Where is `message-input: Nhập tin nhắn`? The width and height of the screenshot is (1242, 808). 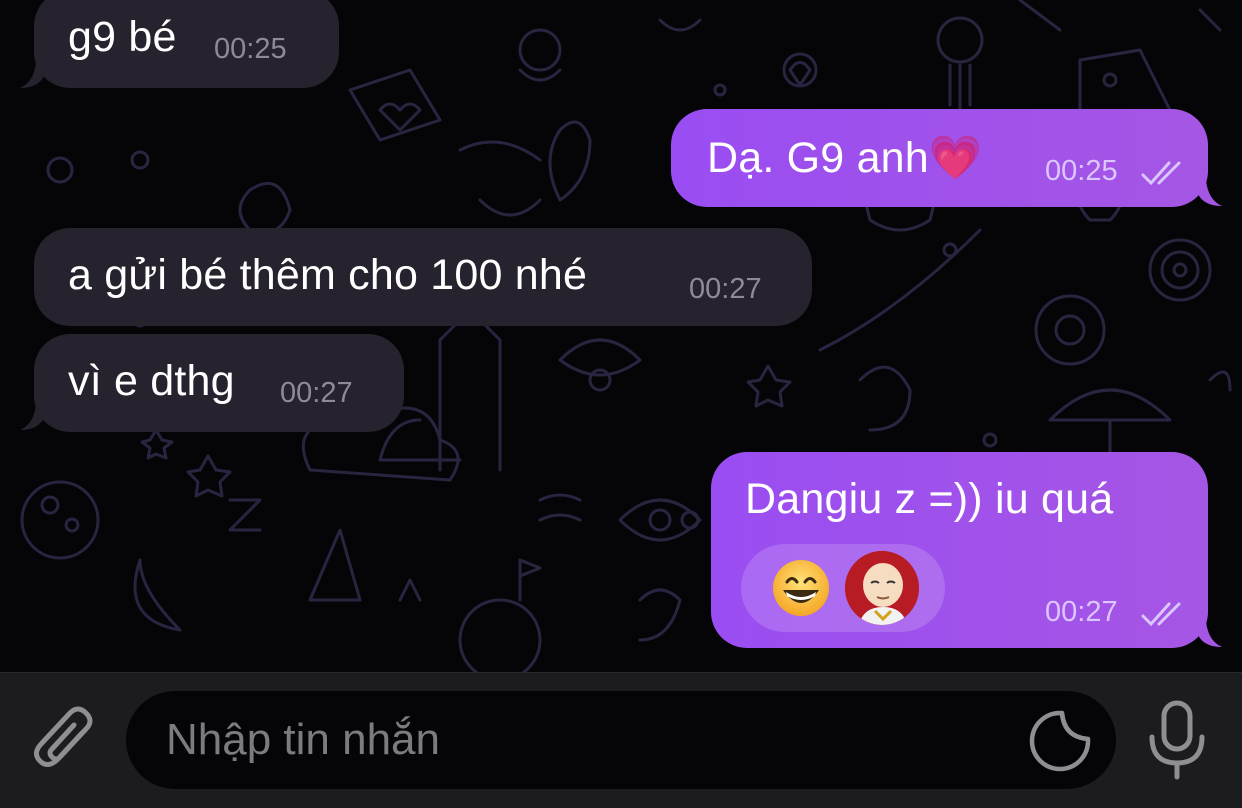 message-input: Nhập tin nhắn is located at coordinates (621, 740).